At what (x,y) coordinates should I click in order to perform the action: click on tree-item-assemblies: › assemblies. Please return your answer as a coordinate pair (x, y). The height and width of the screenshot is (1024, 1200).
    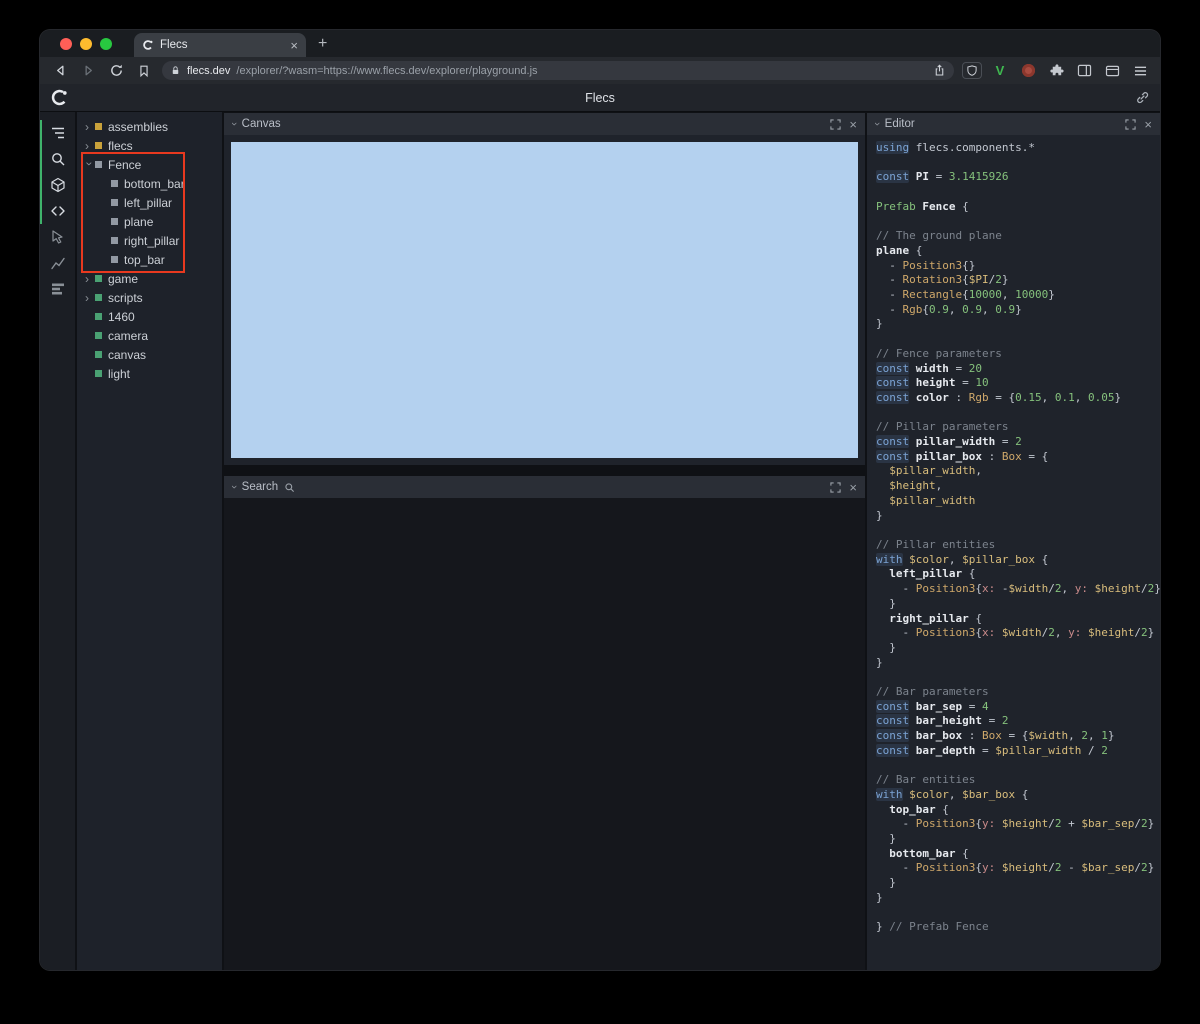
    Looking at the image, I should click on (149, 126).